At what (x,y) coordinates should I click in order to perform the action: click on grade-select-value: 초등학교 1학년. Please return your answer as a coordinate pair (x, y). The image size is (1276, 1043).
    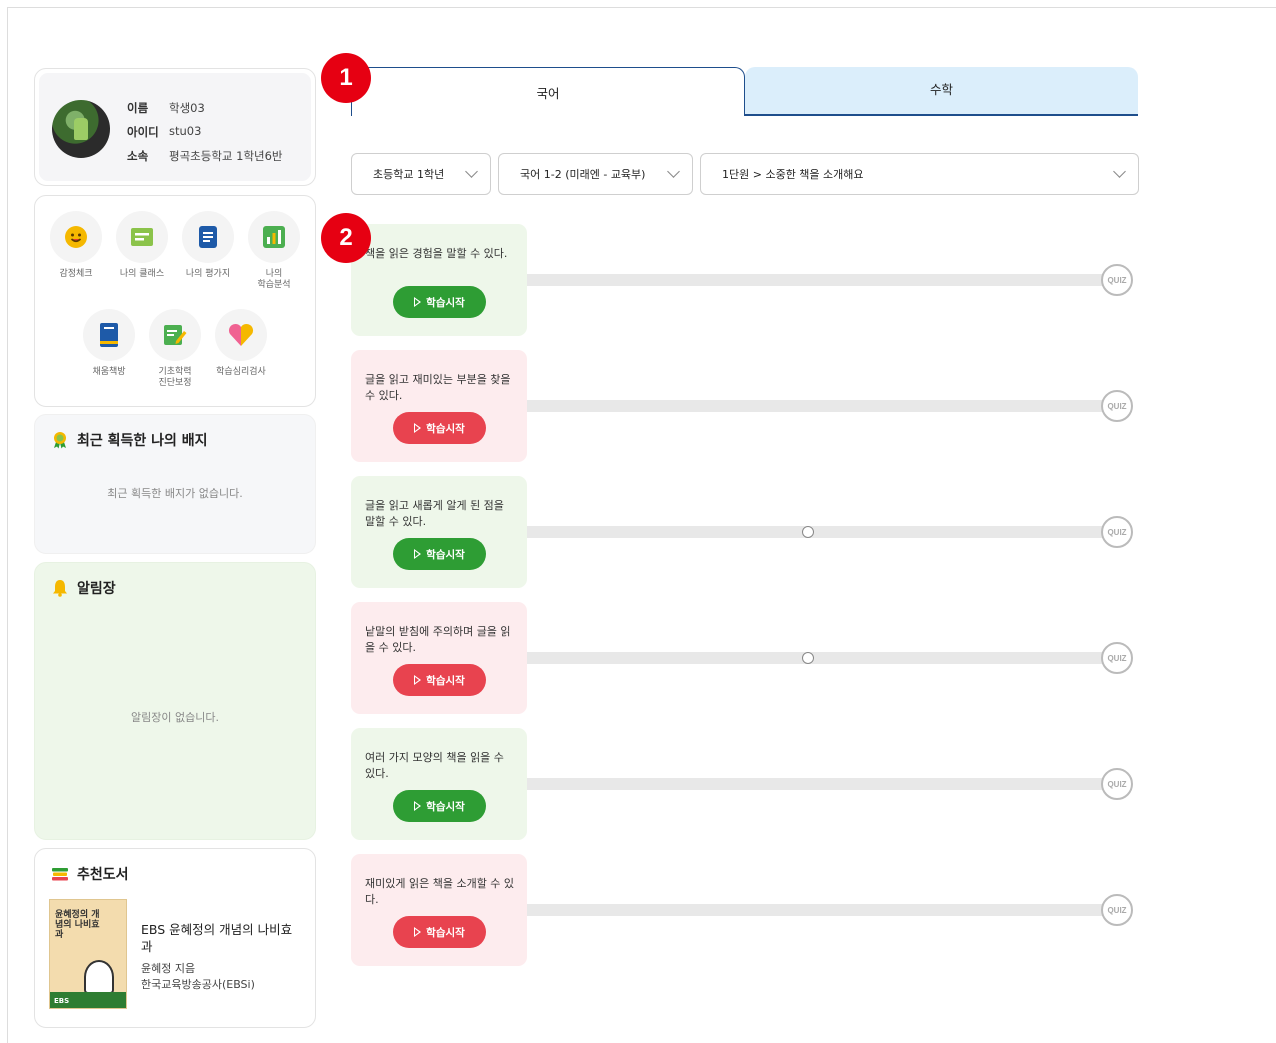
    Looking at the image, I should click on (409, 174).